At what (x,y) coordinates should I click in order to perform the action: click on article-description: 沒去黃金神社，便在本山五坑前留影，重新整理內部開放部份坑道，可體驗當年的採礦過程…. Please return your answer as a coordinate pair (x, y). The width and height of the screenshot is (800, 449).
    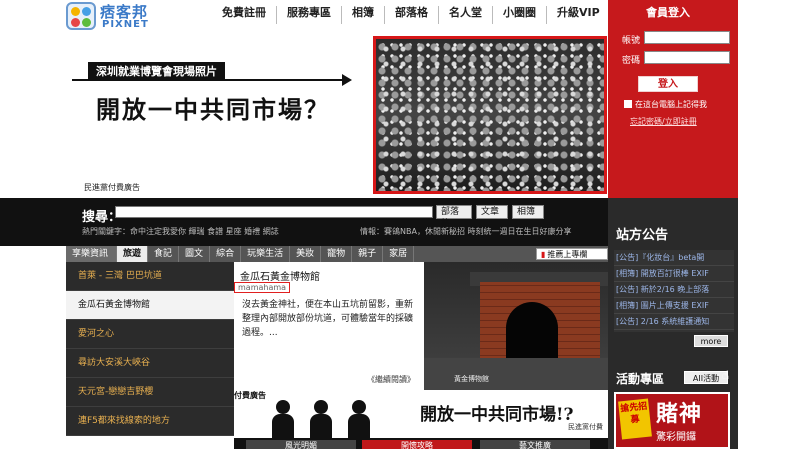
    Looking at the image, I should click on (328, 319).